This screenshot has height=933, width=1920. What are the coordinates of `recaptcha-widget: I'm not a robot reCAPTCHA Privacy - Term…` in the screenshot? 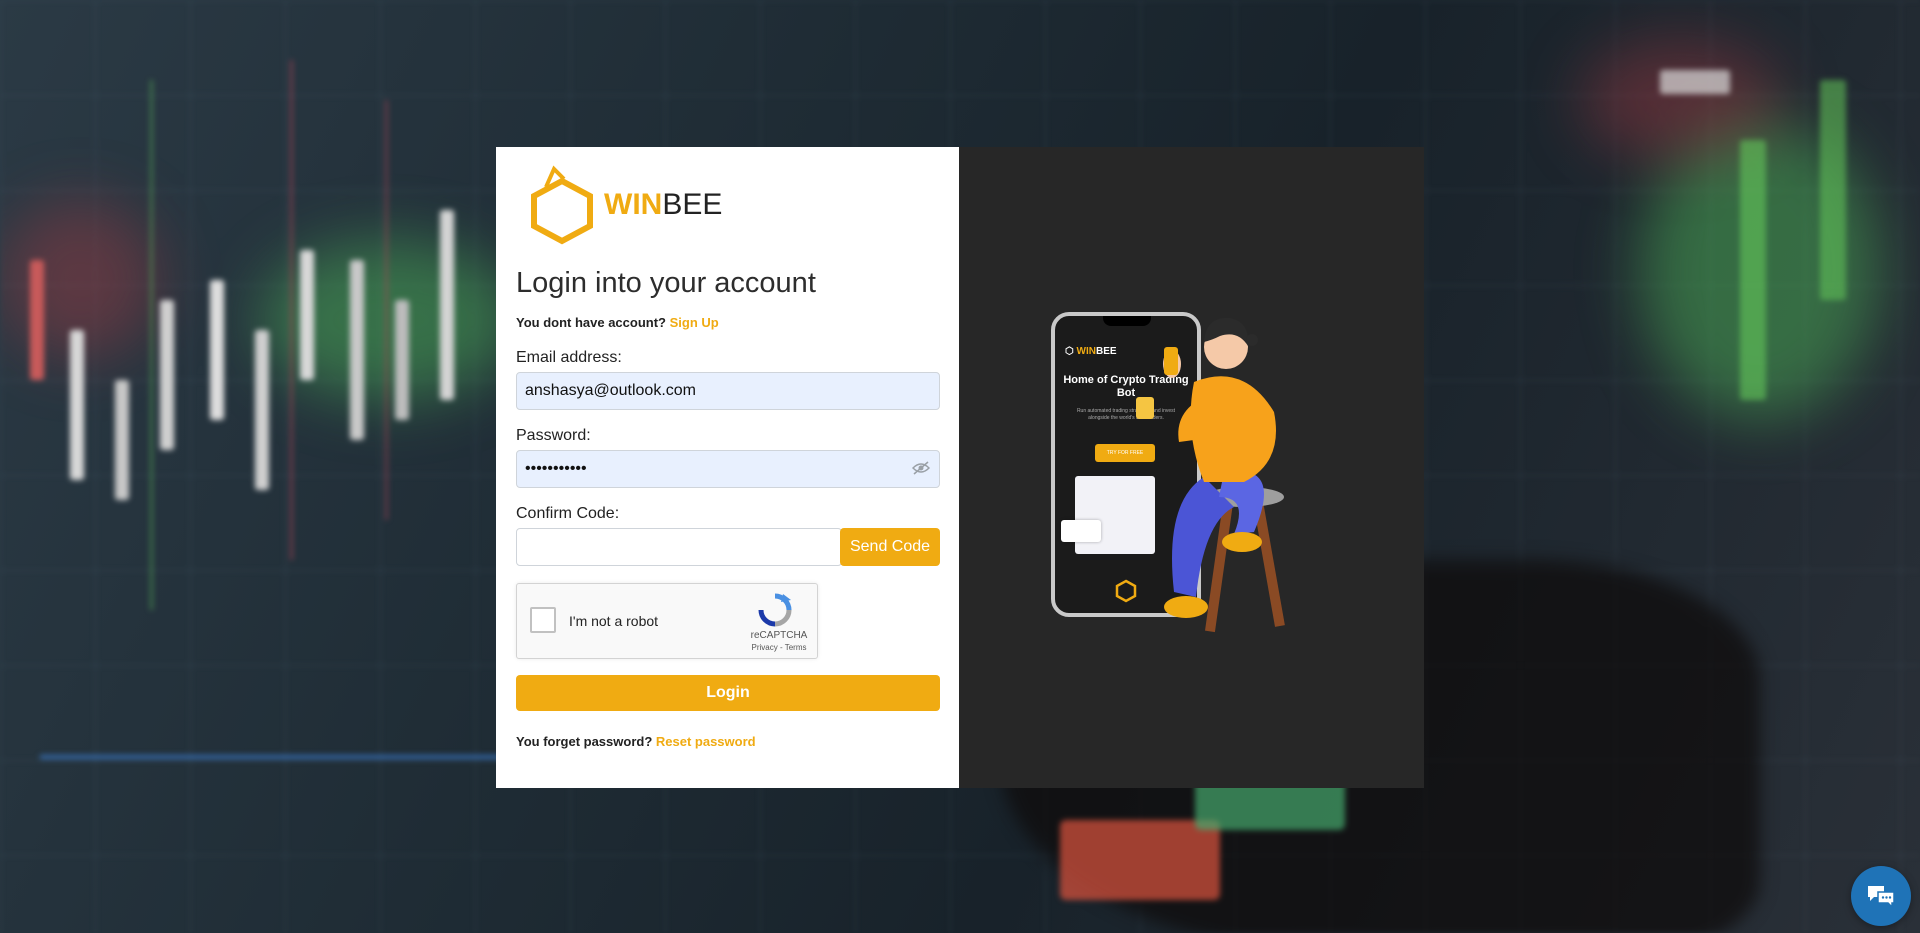 It's located at (667, 621).